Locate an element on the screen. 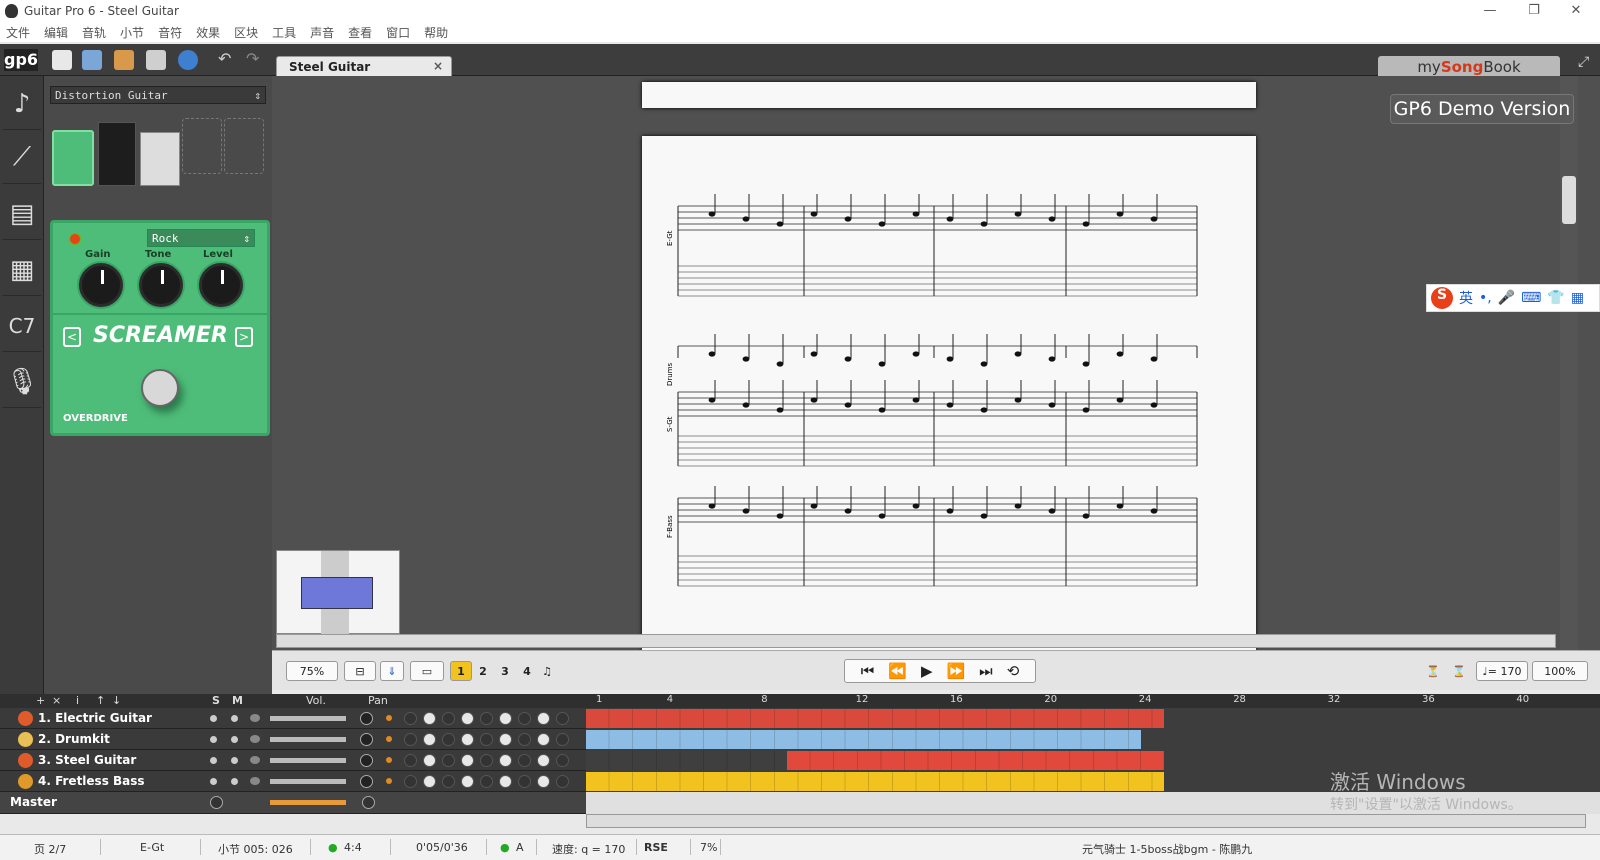  rack-icon: ▦ is located at coordinates (22, 270).